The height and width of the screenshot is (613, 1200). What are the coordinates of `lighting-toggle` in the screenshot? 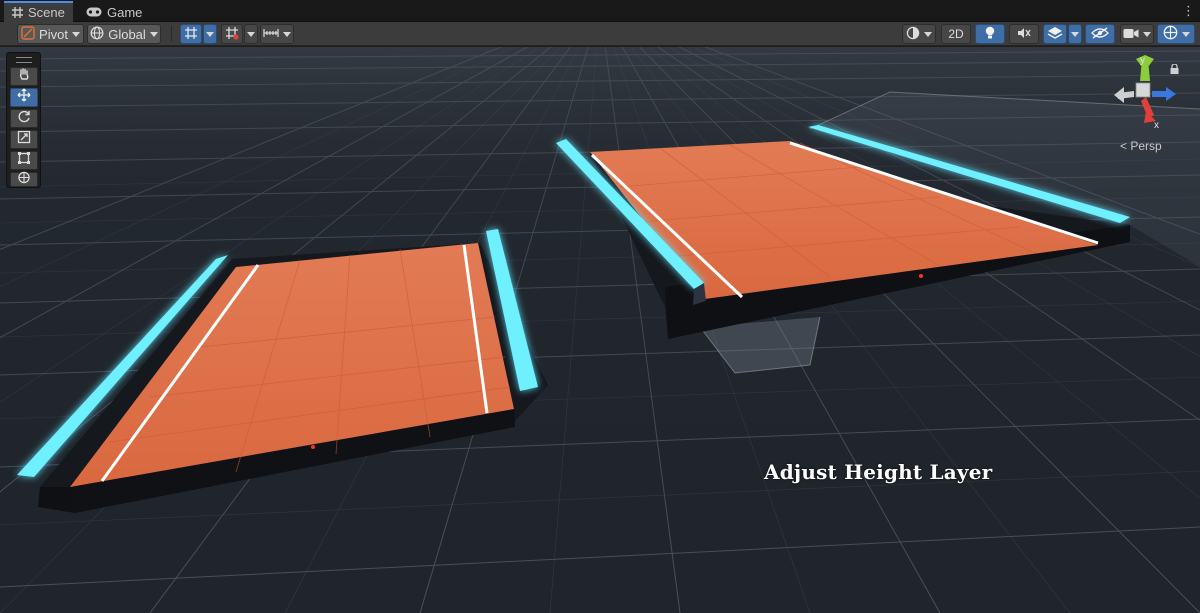 It's located at (990, 34).